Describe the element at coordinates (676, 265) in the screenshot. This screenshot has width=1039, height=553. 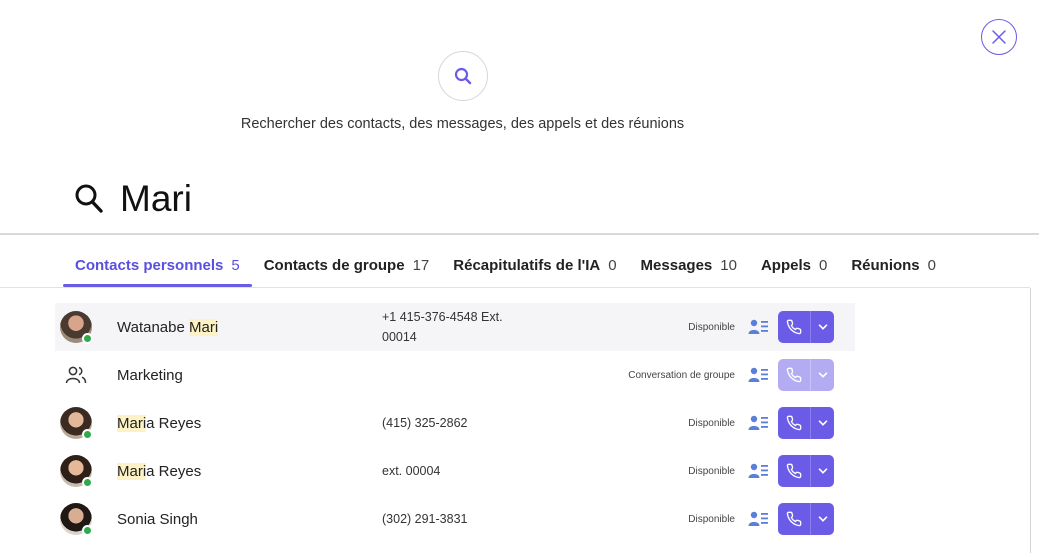
I see `tab-label: Messages` at that location.